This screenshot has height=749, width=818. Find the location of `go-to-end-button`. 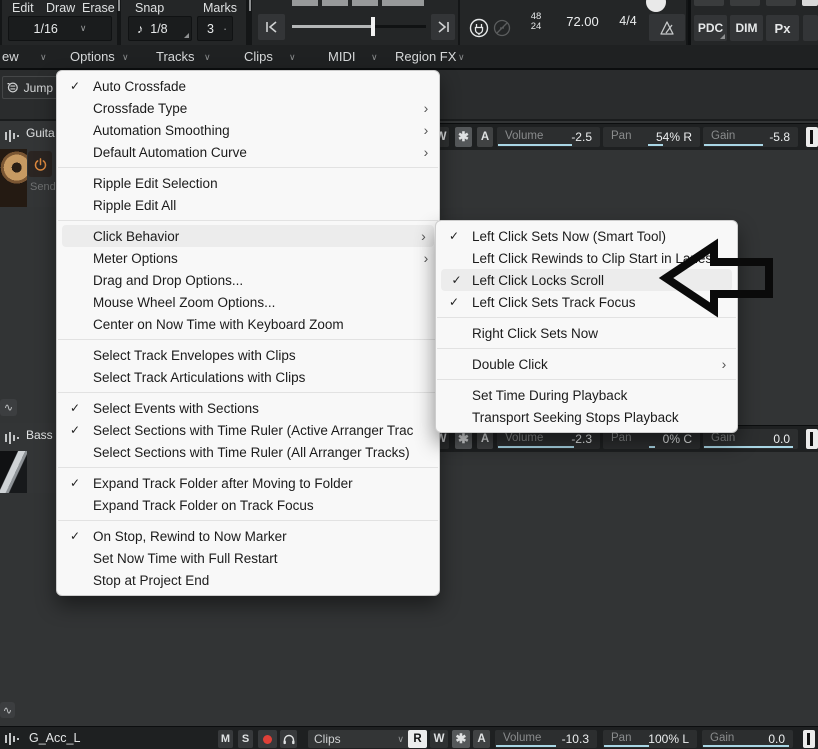

go-to-end-button is located at coordinates (443, 27).